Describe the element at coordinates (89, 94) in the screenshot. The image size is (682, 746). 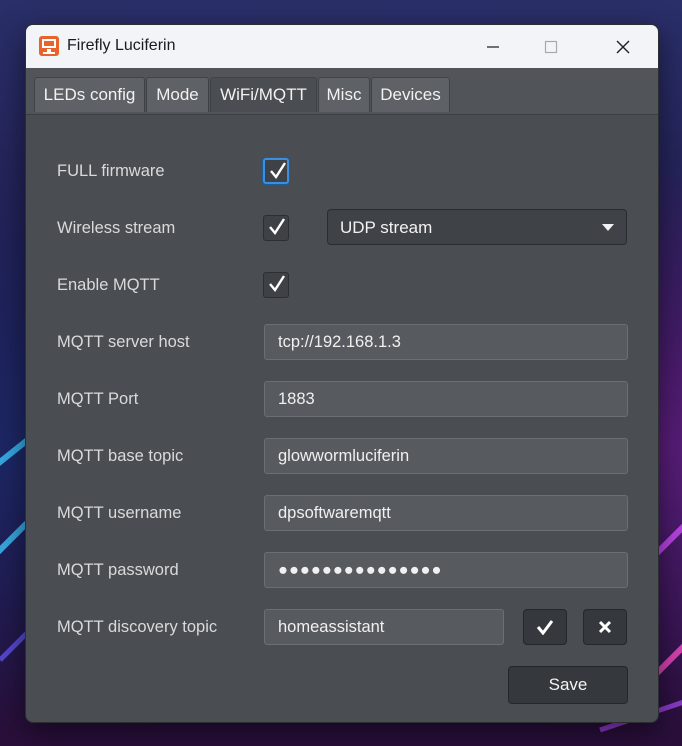
I see `tab-leds-config: LEDs config` at that location.